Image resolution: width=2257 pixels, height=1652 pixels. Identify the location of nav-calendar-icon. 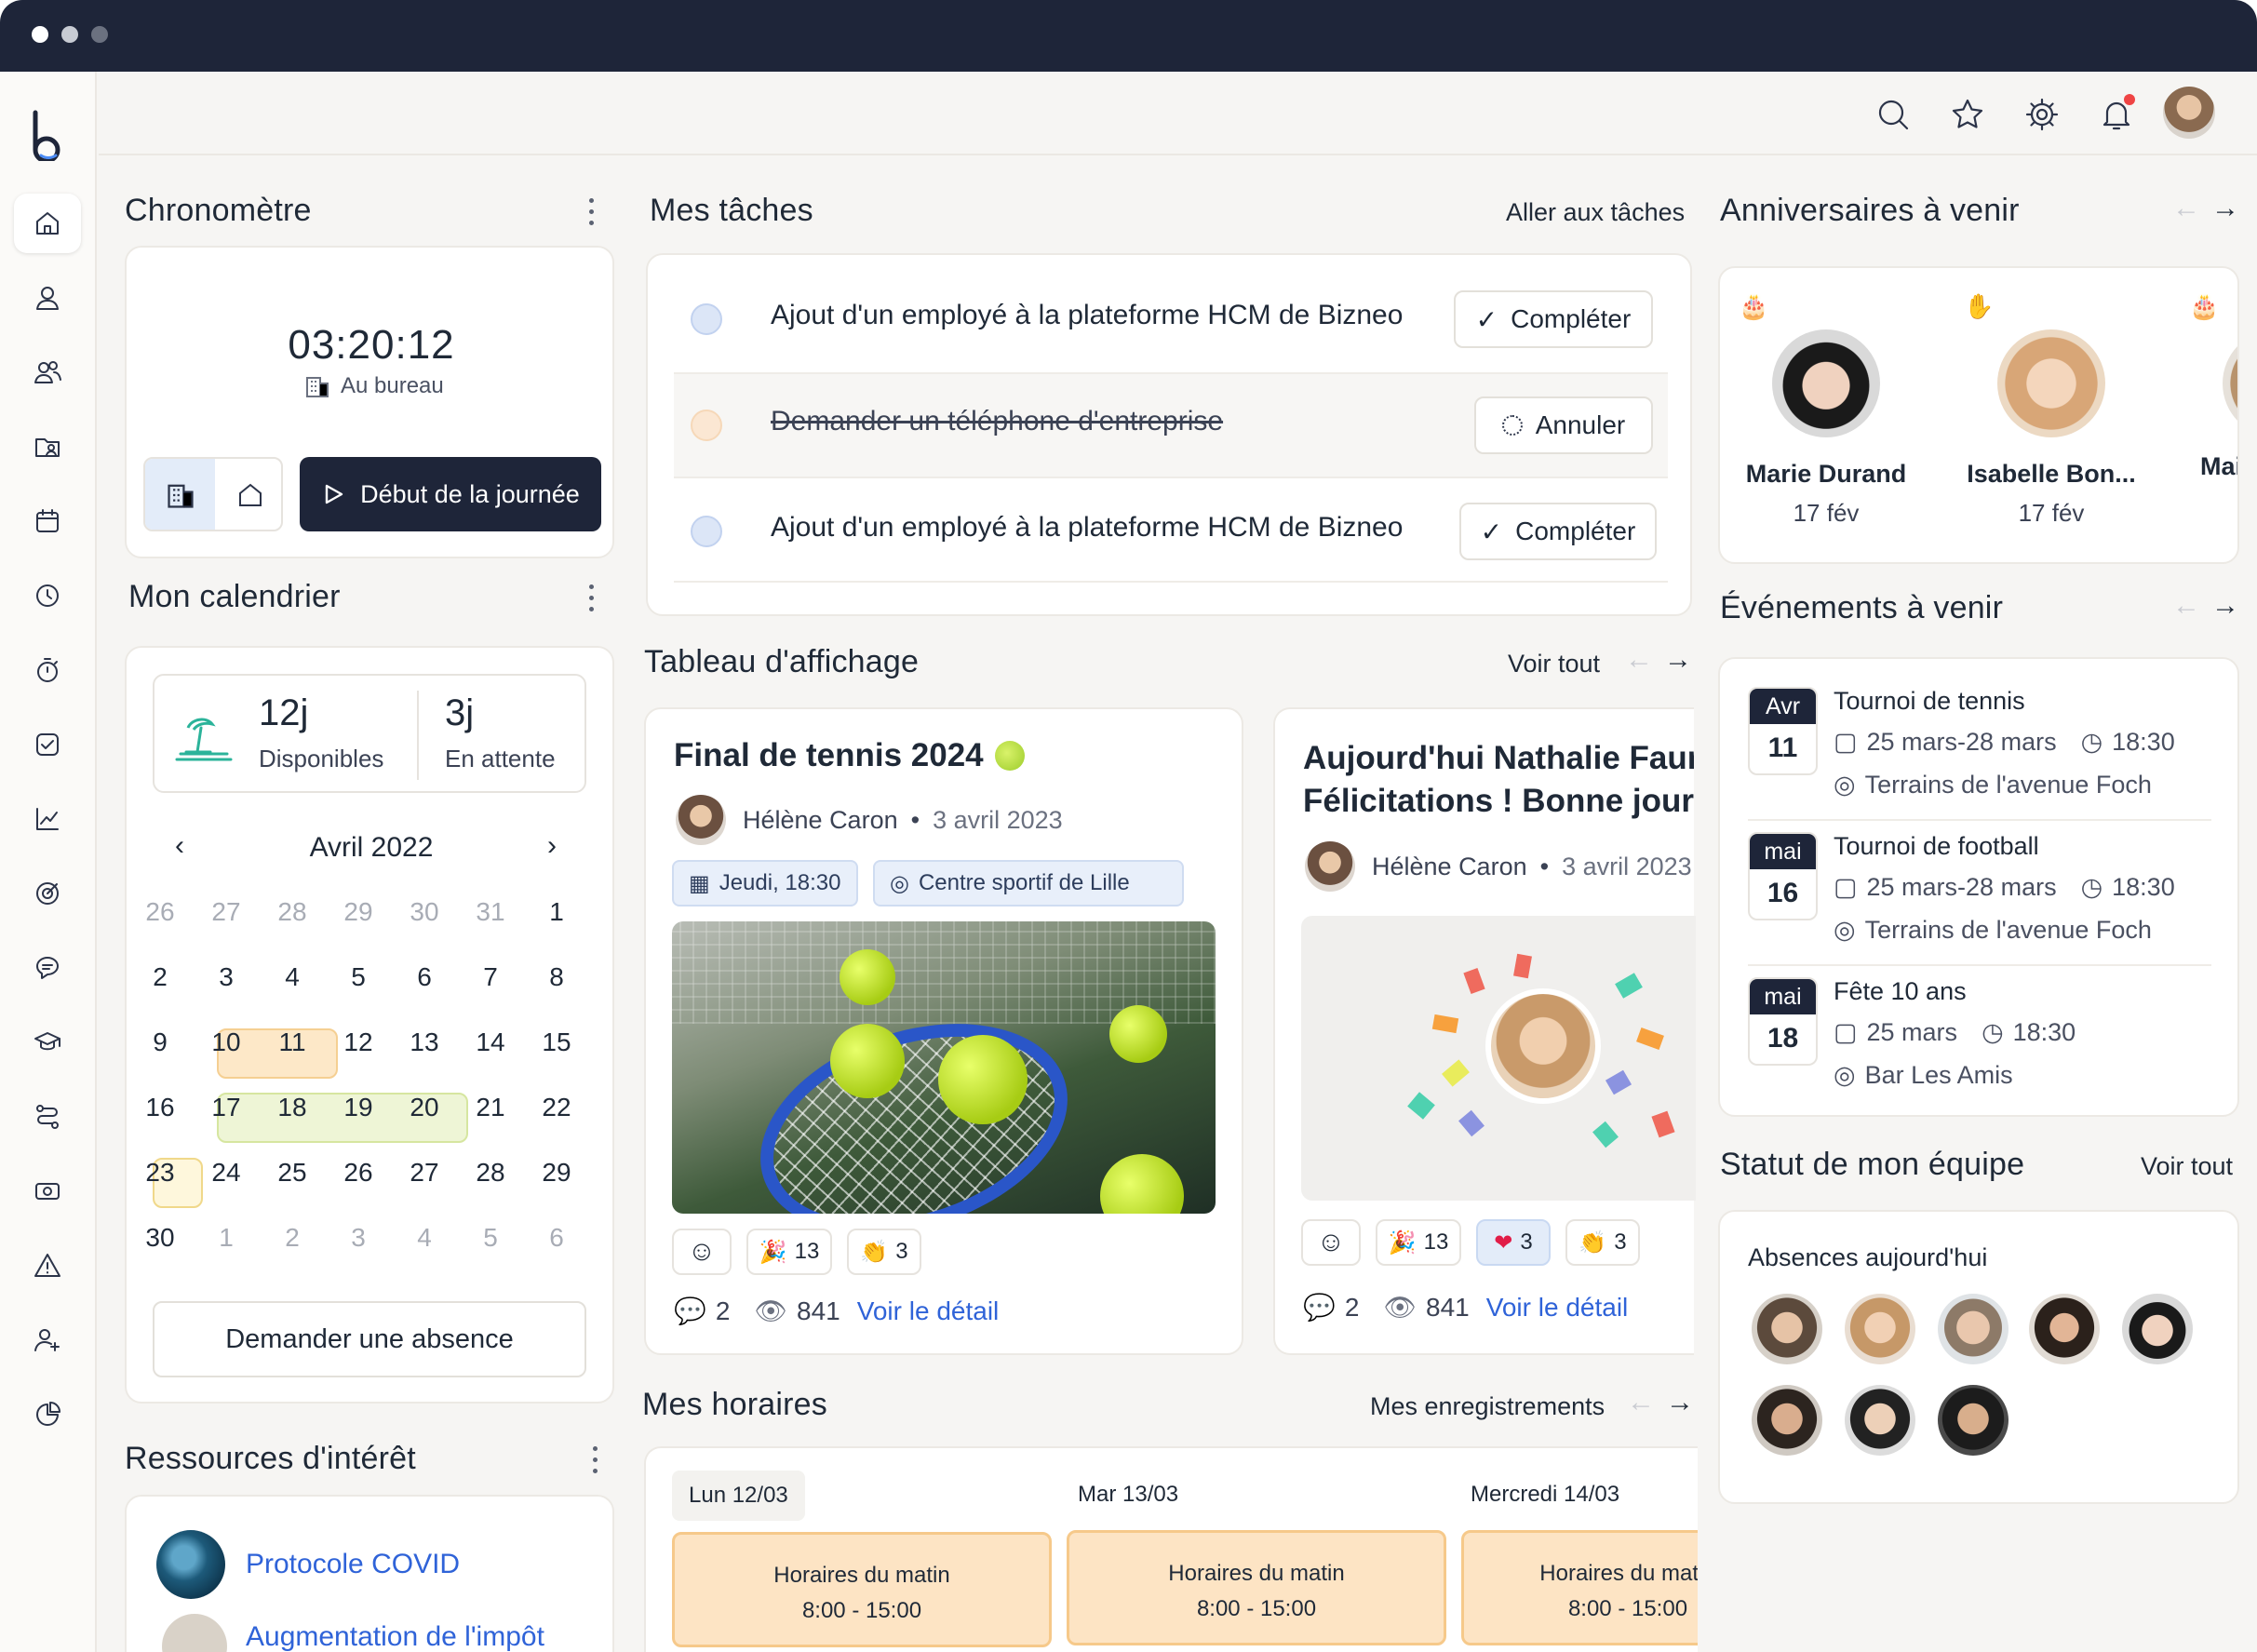
(47, 521).